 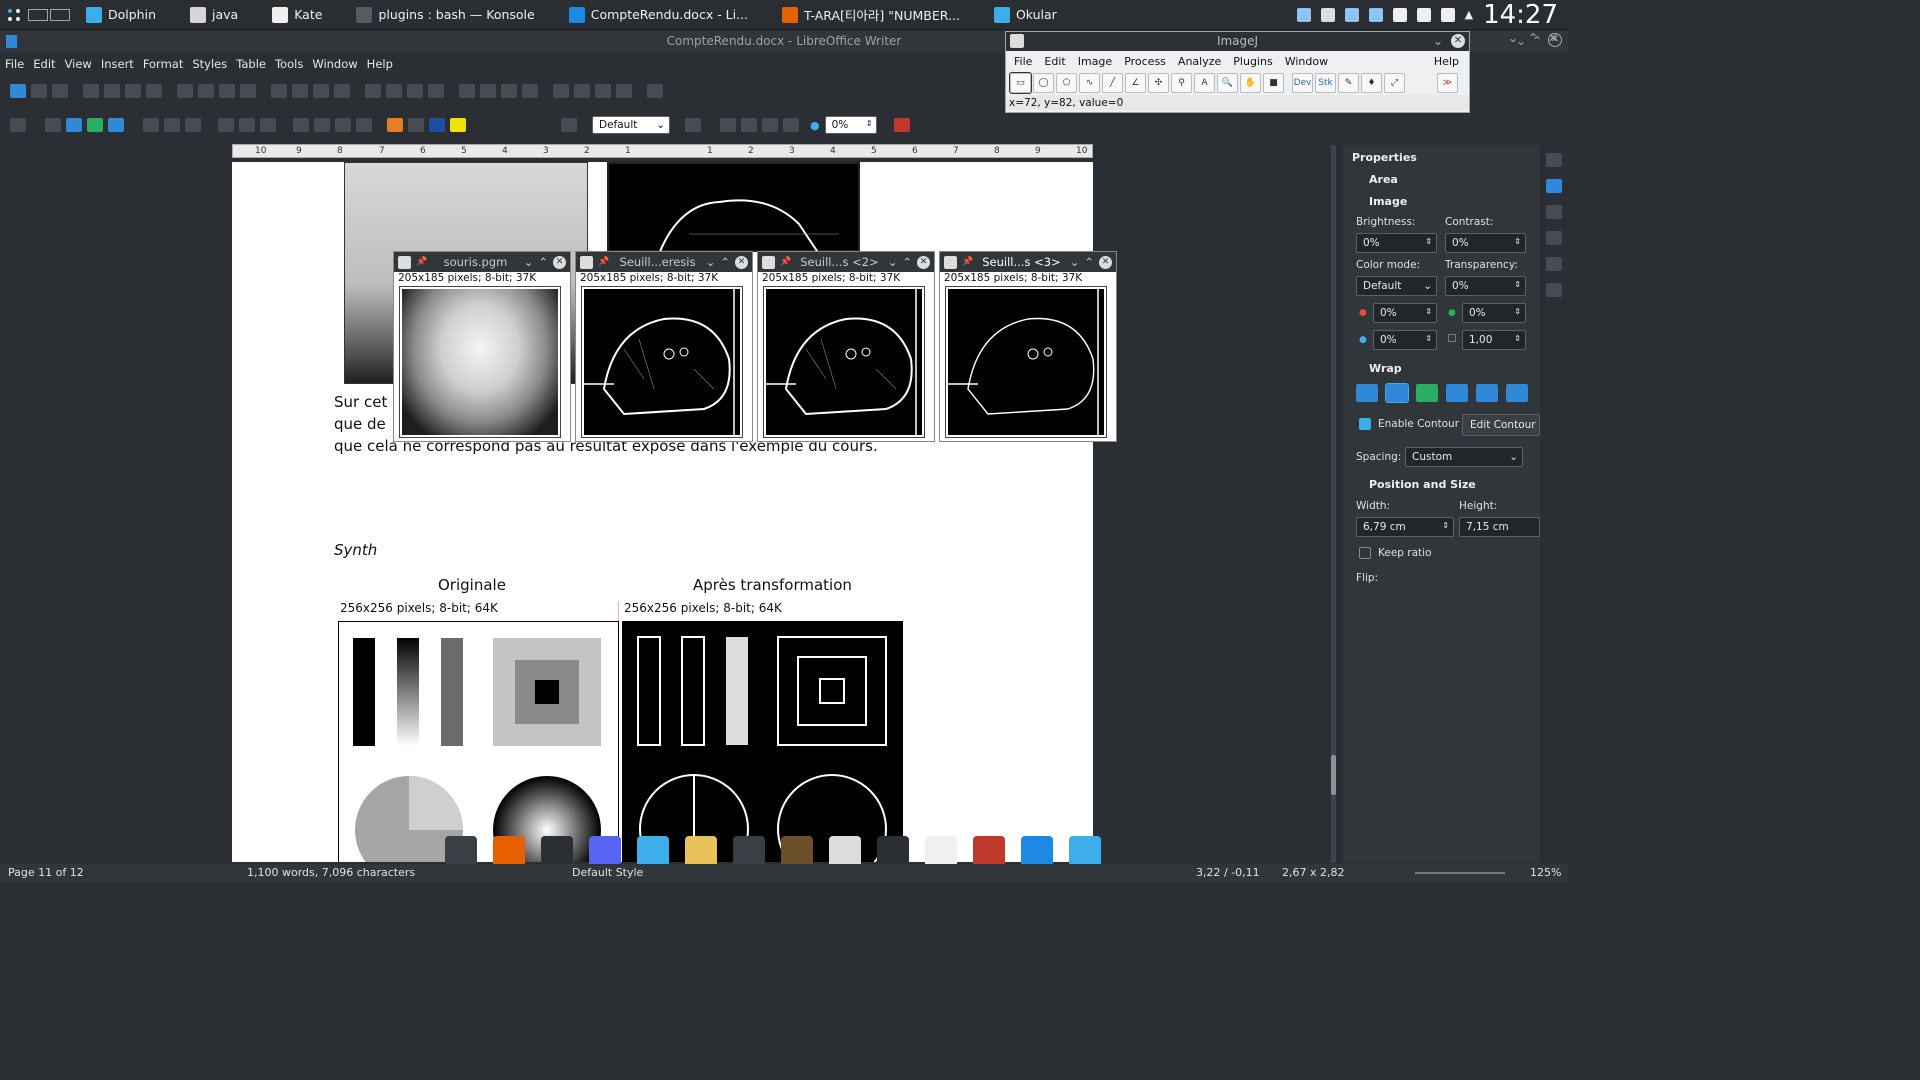 What do you see at coordinates (1054, 61) in the screenshot?
I see `imagej-menu-edit: Edit` at bounding box center [1054, 61].